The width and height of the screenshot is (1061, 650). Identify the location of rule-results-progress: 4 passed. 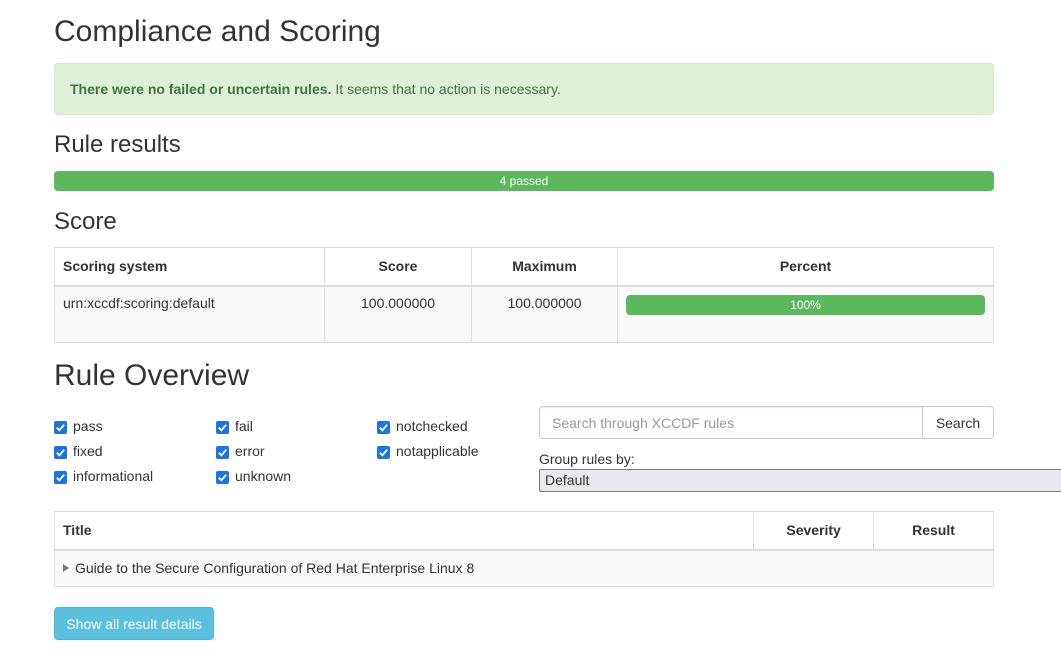
(524, 181).